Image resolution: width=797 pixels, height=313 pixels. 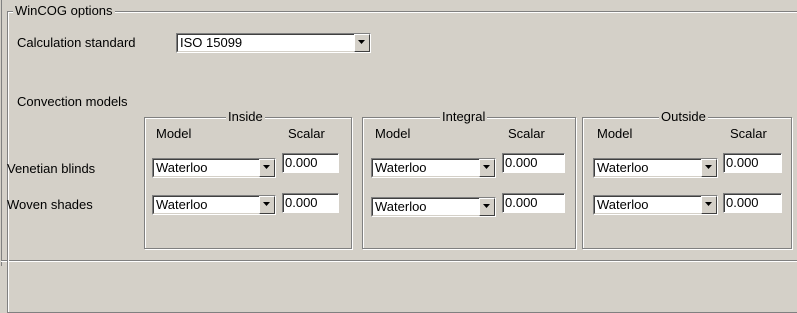 What do you see at coordinates (623, 204) in the screenshot?
I see `outside-woven-model-value: Waterloo` at bounding box center [623, 204].